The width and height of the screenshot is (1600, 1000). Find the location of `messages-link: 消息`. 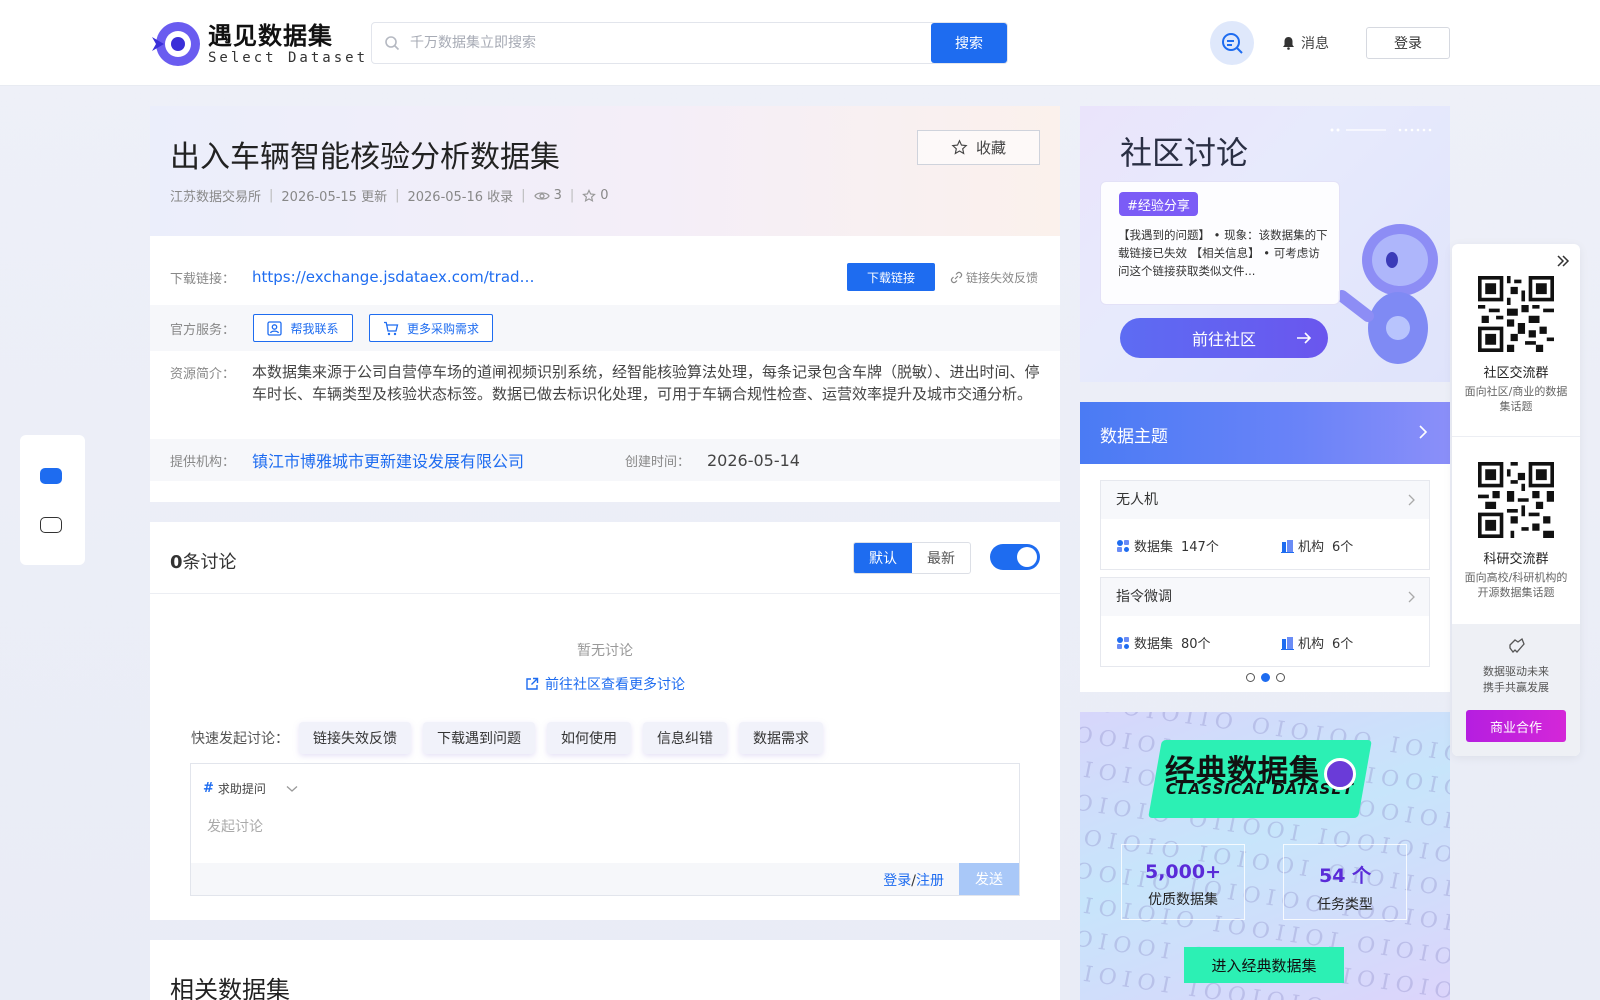

messages-link: 消息 is located at coordinates (1305, 43).